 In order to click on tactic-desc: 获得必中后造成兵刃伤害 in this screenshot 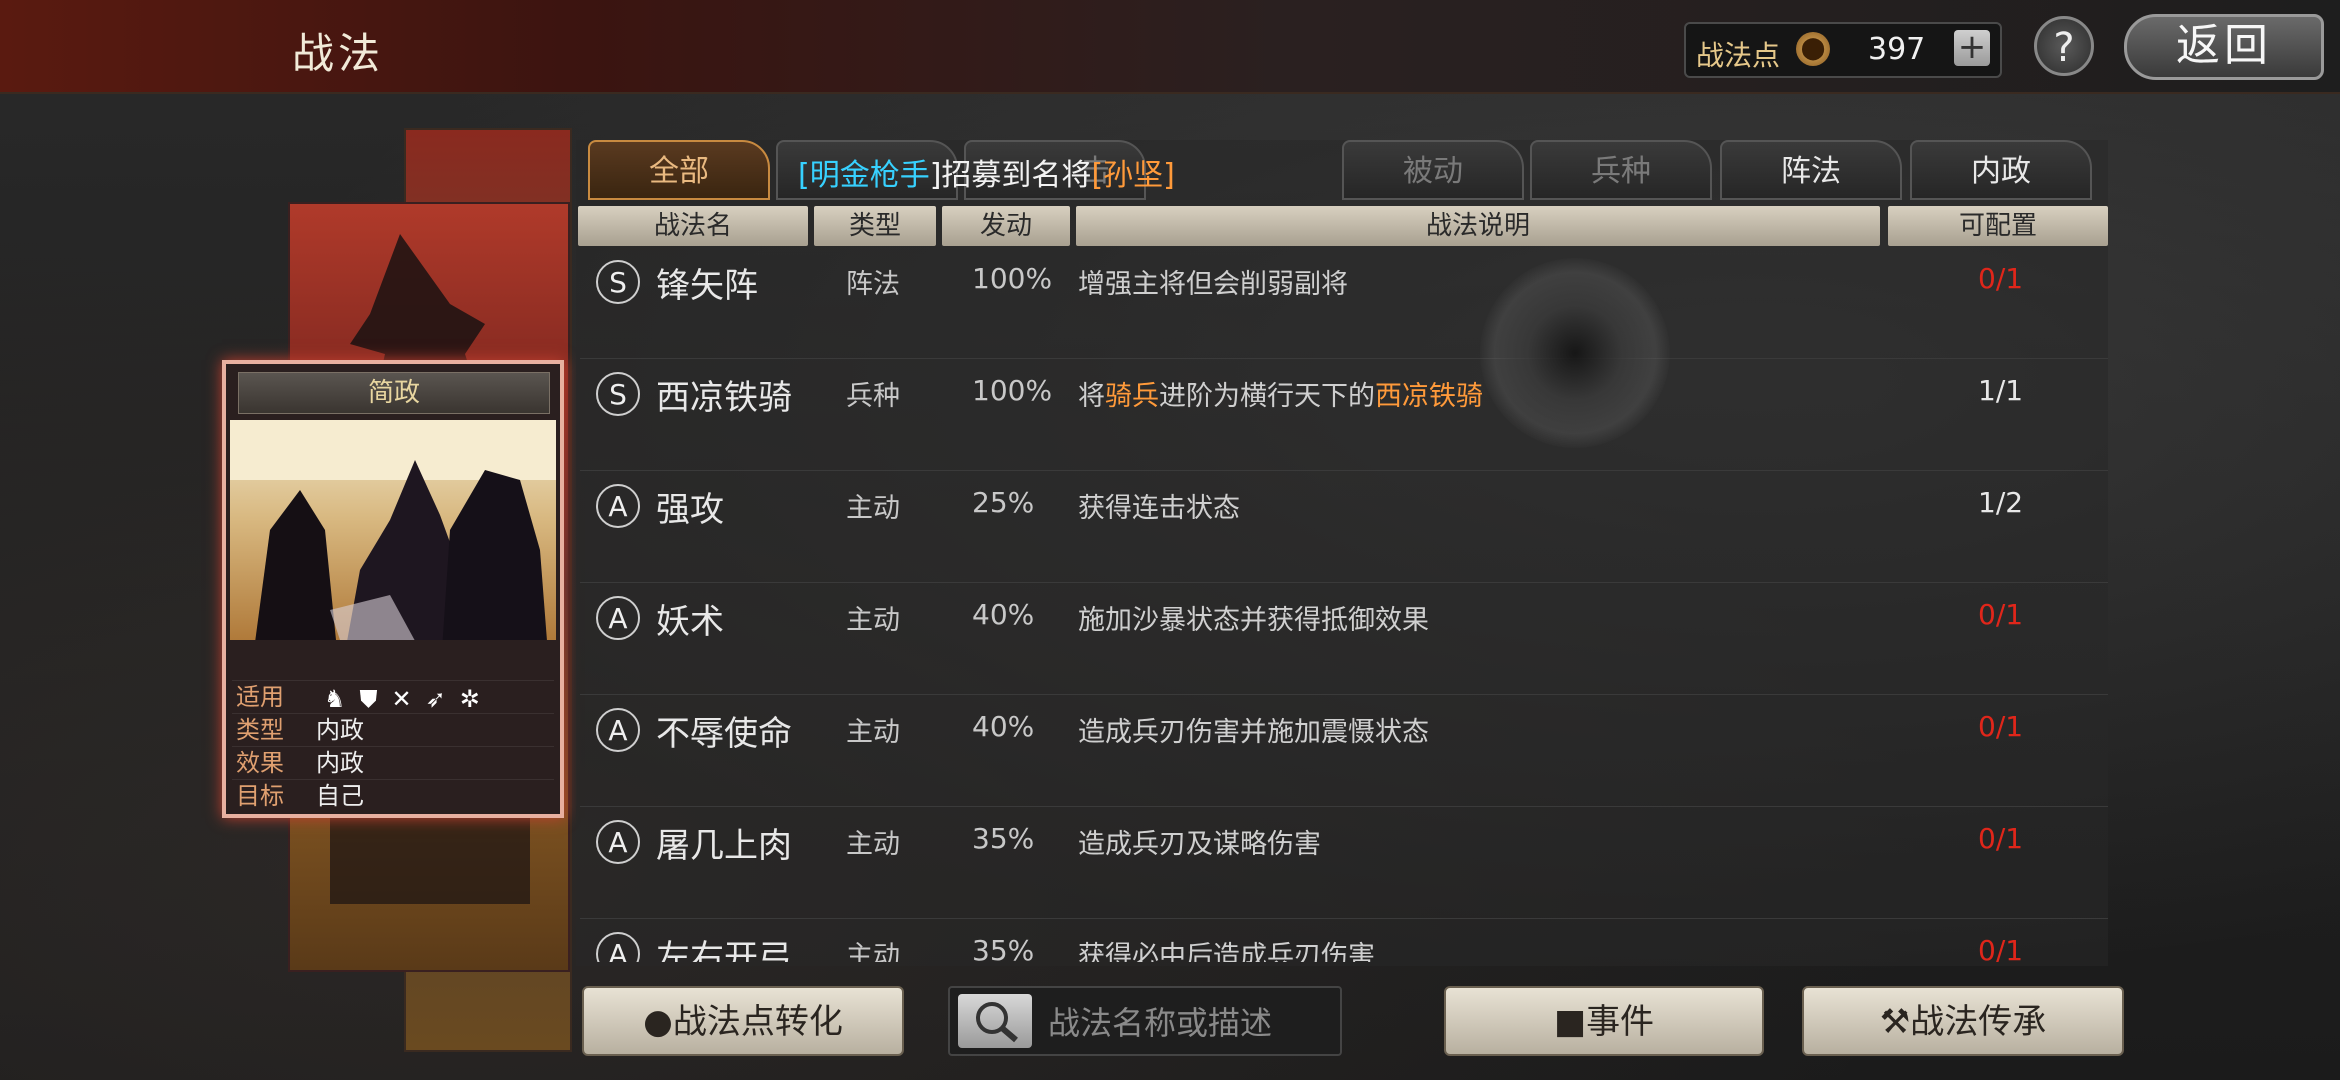, I will do `click(1226, 951)`.